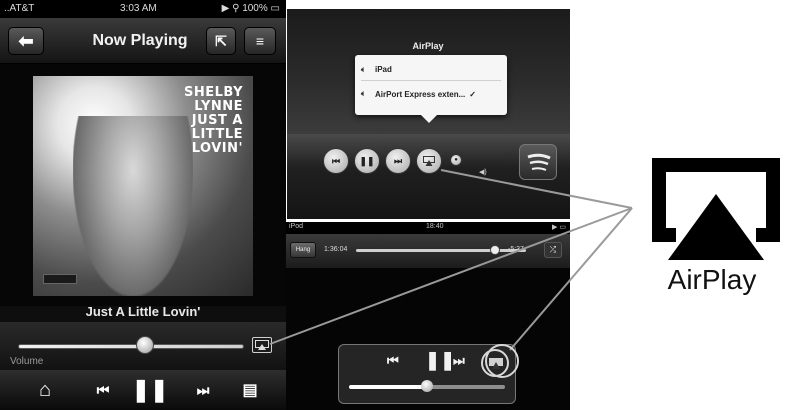 This screenshot has height=410, width=799. What do you see at coordinates (143, 311) in the screenshot?
I see `song-title: Just A Little Lovin'` at bounding box center [143, 311].